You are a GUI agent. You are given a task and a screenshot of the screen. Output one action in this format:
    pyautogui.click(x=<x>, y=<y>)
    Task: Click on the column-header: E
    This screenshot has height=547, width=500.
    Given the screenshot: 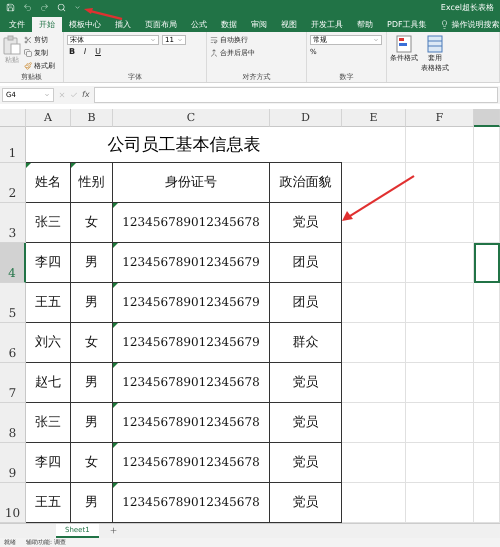 What is the action you would take?
    pyautogui.click(x=374, y=117)
    